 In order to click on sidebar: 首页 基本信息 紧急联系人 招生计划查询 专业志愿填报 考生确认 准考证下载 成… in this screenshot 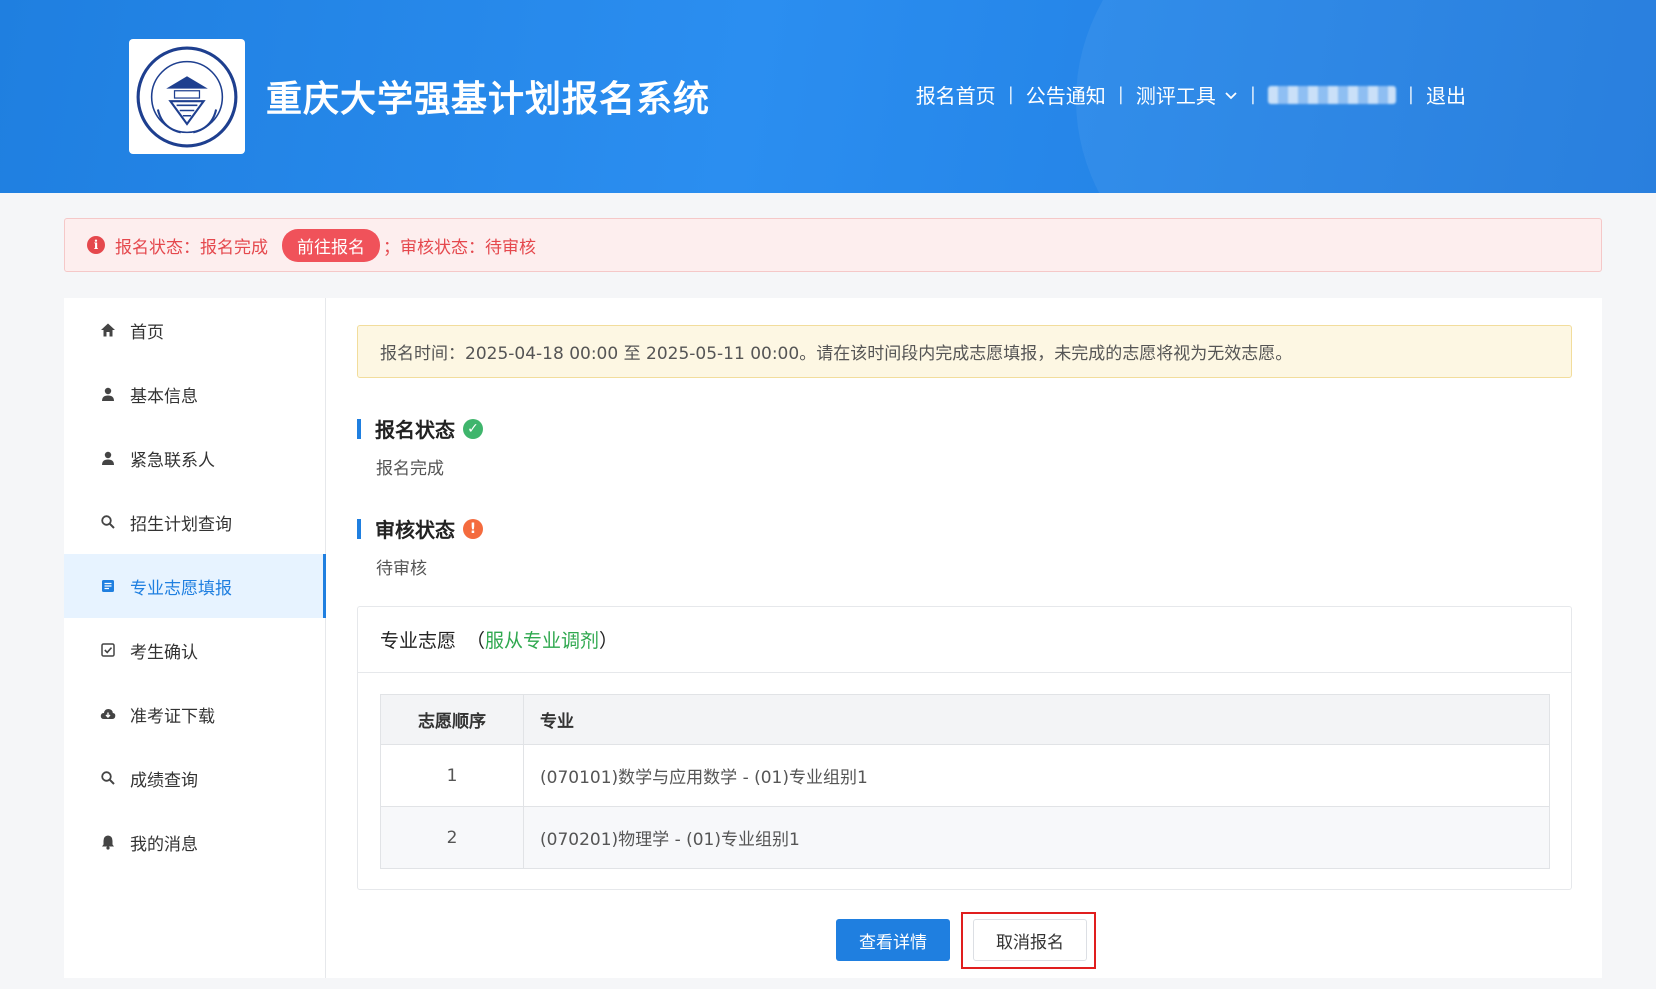, I will do `click(195, 638)`.